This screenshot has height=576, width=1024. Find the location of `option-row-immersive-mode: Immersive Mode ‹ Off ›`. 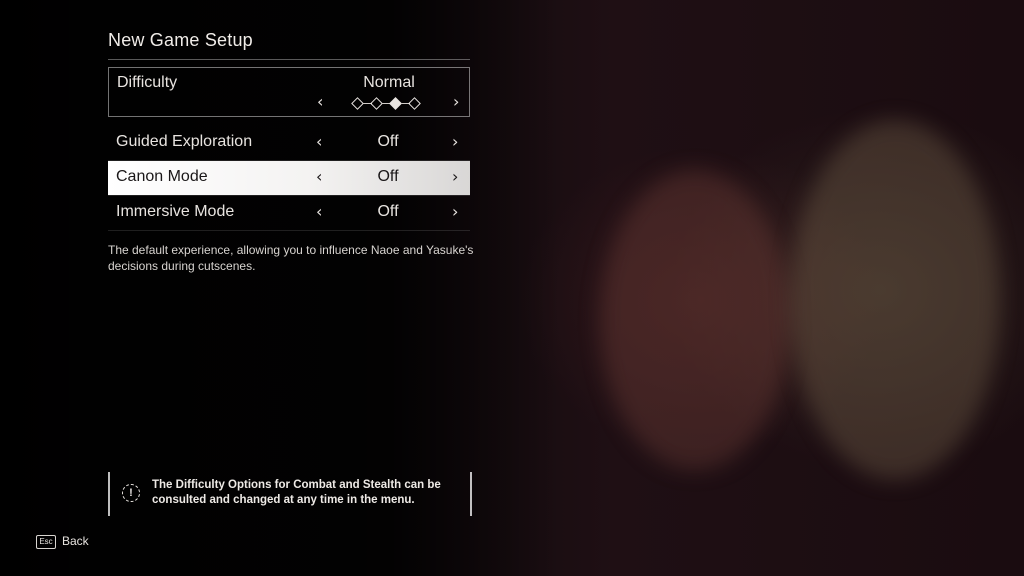

option-row-immersive-mode: Immersive Mode ‹ Off › is located at coordinates (289, 213).